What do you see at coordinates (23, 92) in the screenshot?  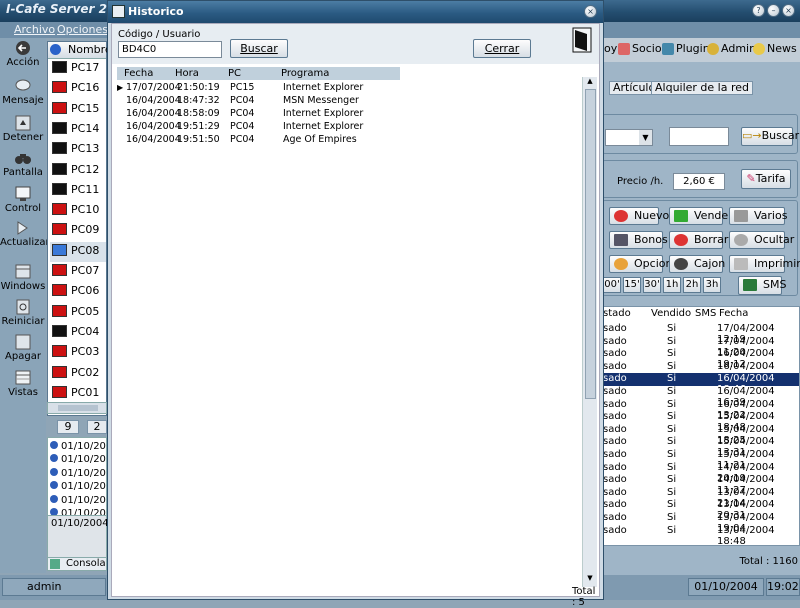 I see `mensaje-button: Mensaje` at bounding box center [23, 92].